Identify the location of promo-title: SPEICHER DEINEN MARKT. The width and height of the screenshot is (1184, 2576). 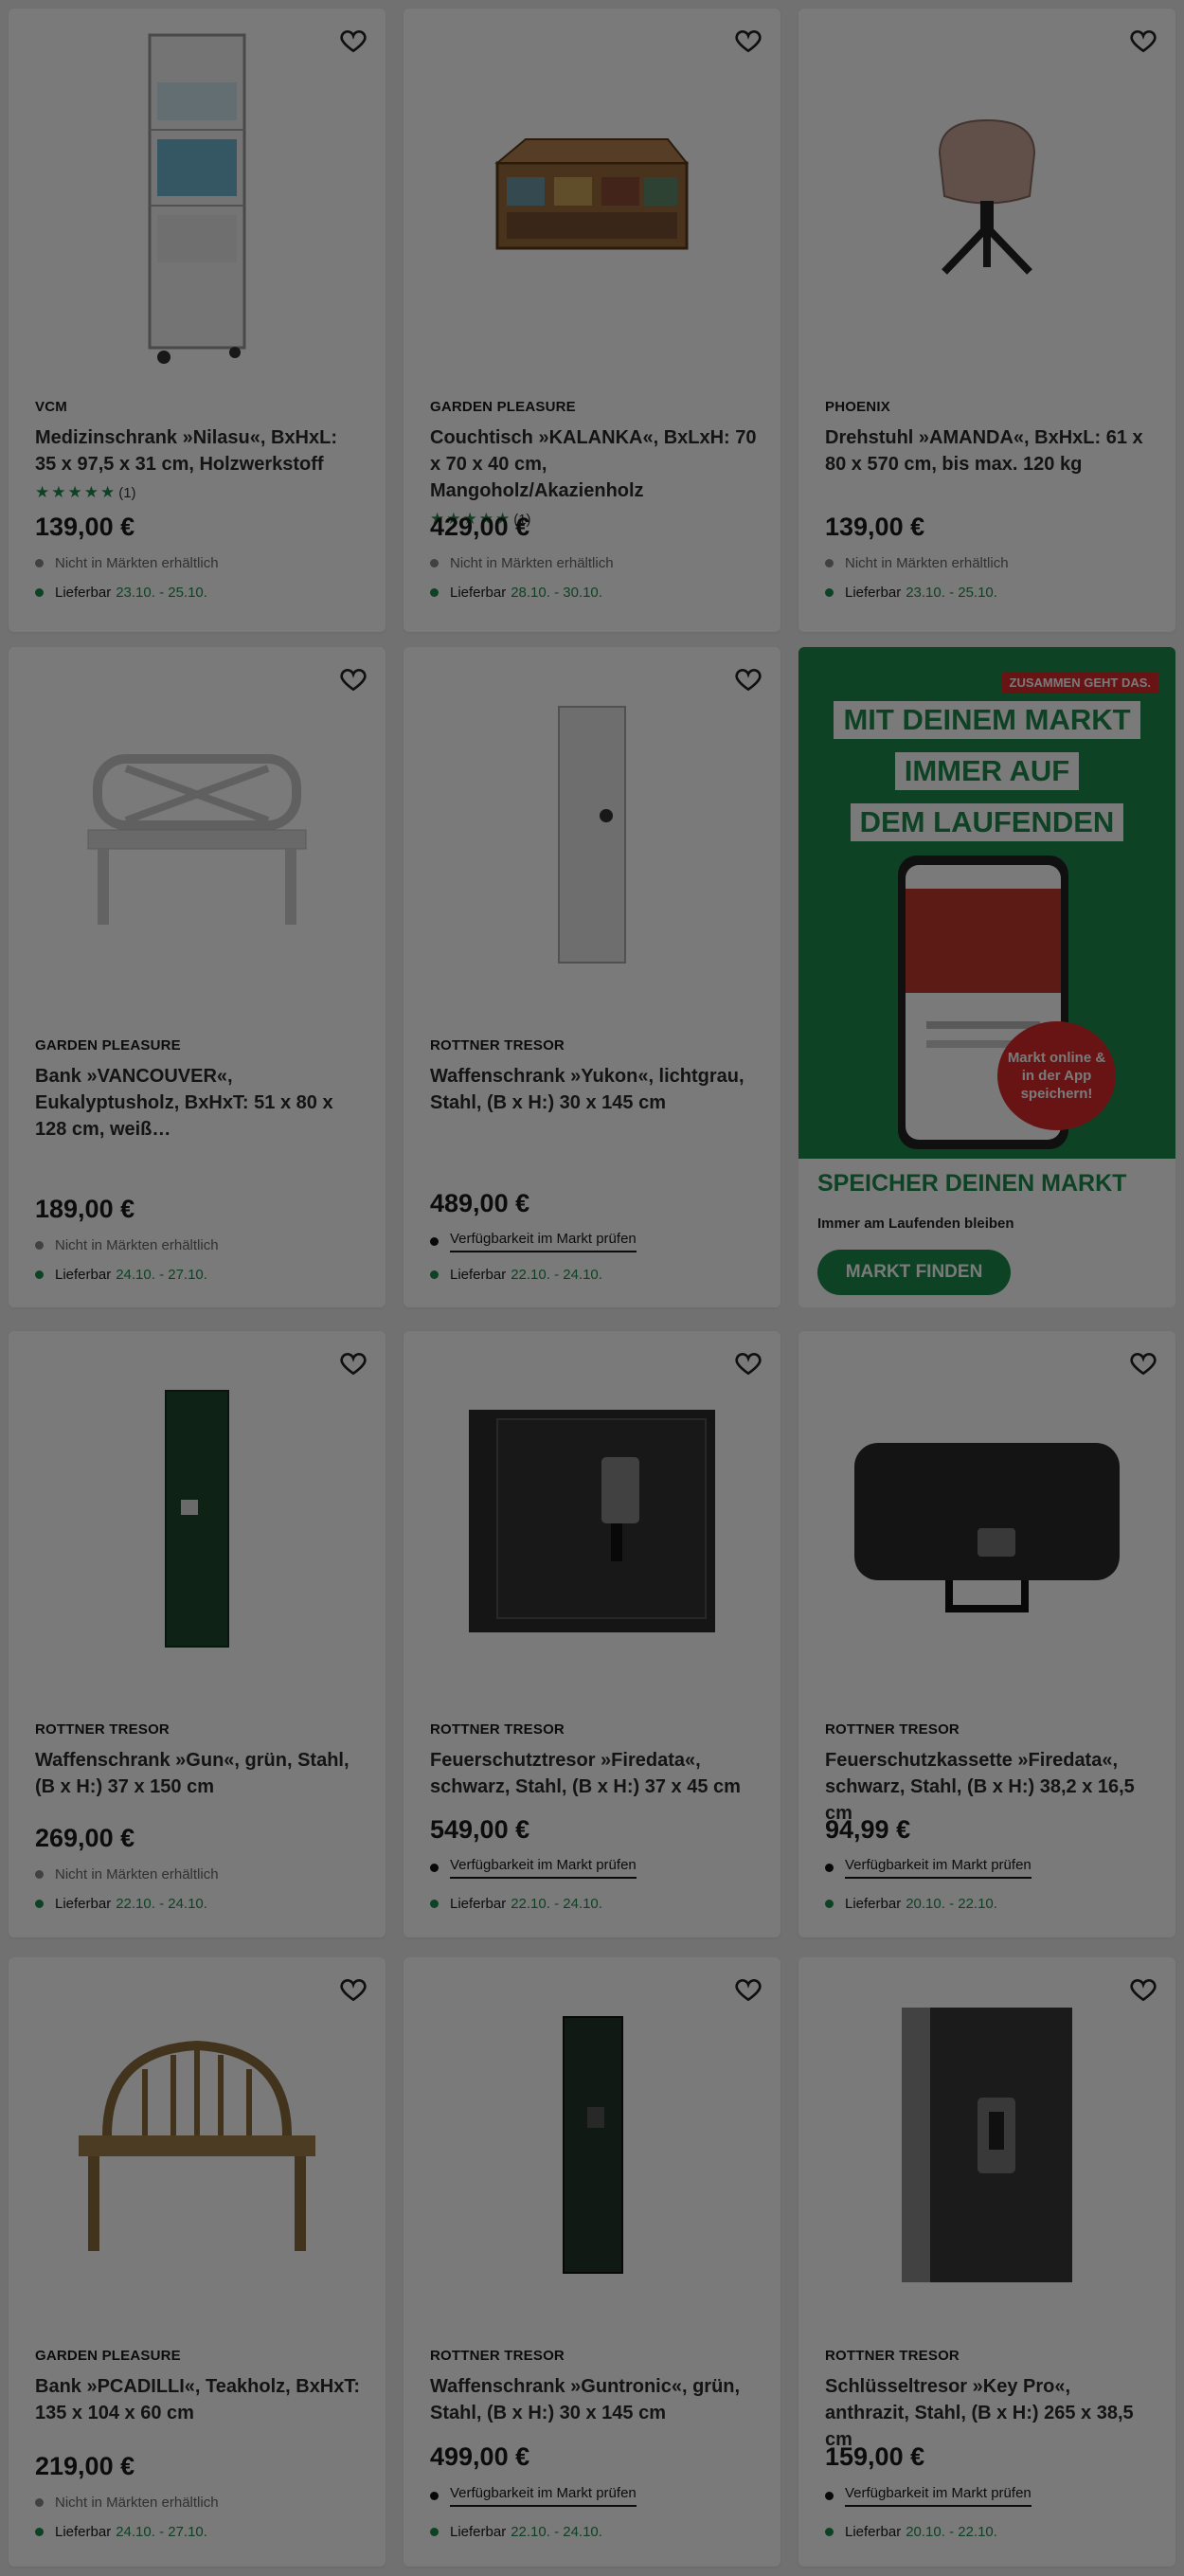
(972, 1183).